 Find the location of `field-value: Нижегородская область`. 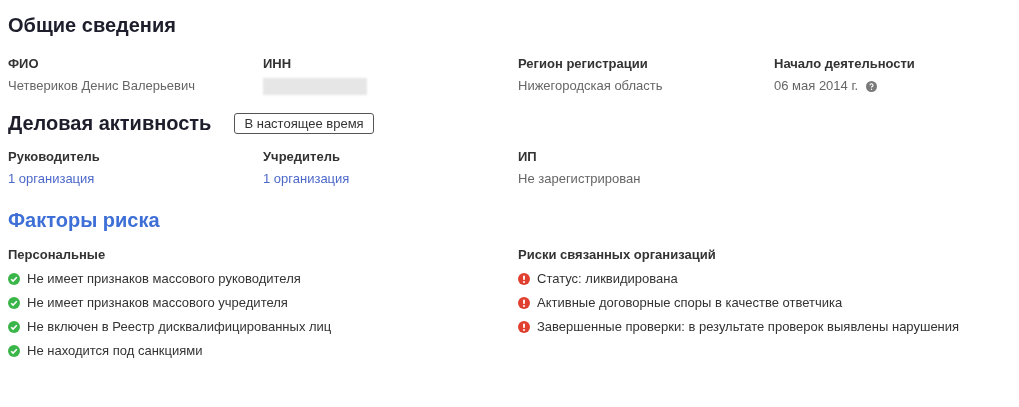

field-value: Нижегородская область is located at coordinates (590, 86).